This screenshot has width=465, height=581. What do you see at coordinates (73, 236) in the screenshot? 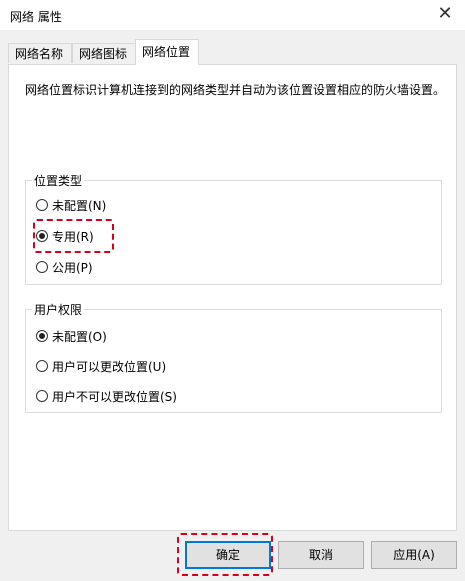
I see `private-highlight-box` at bounding box center [73, 236].